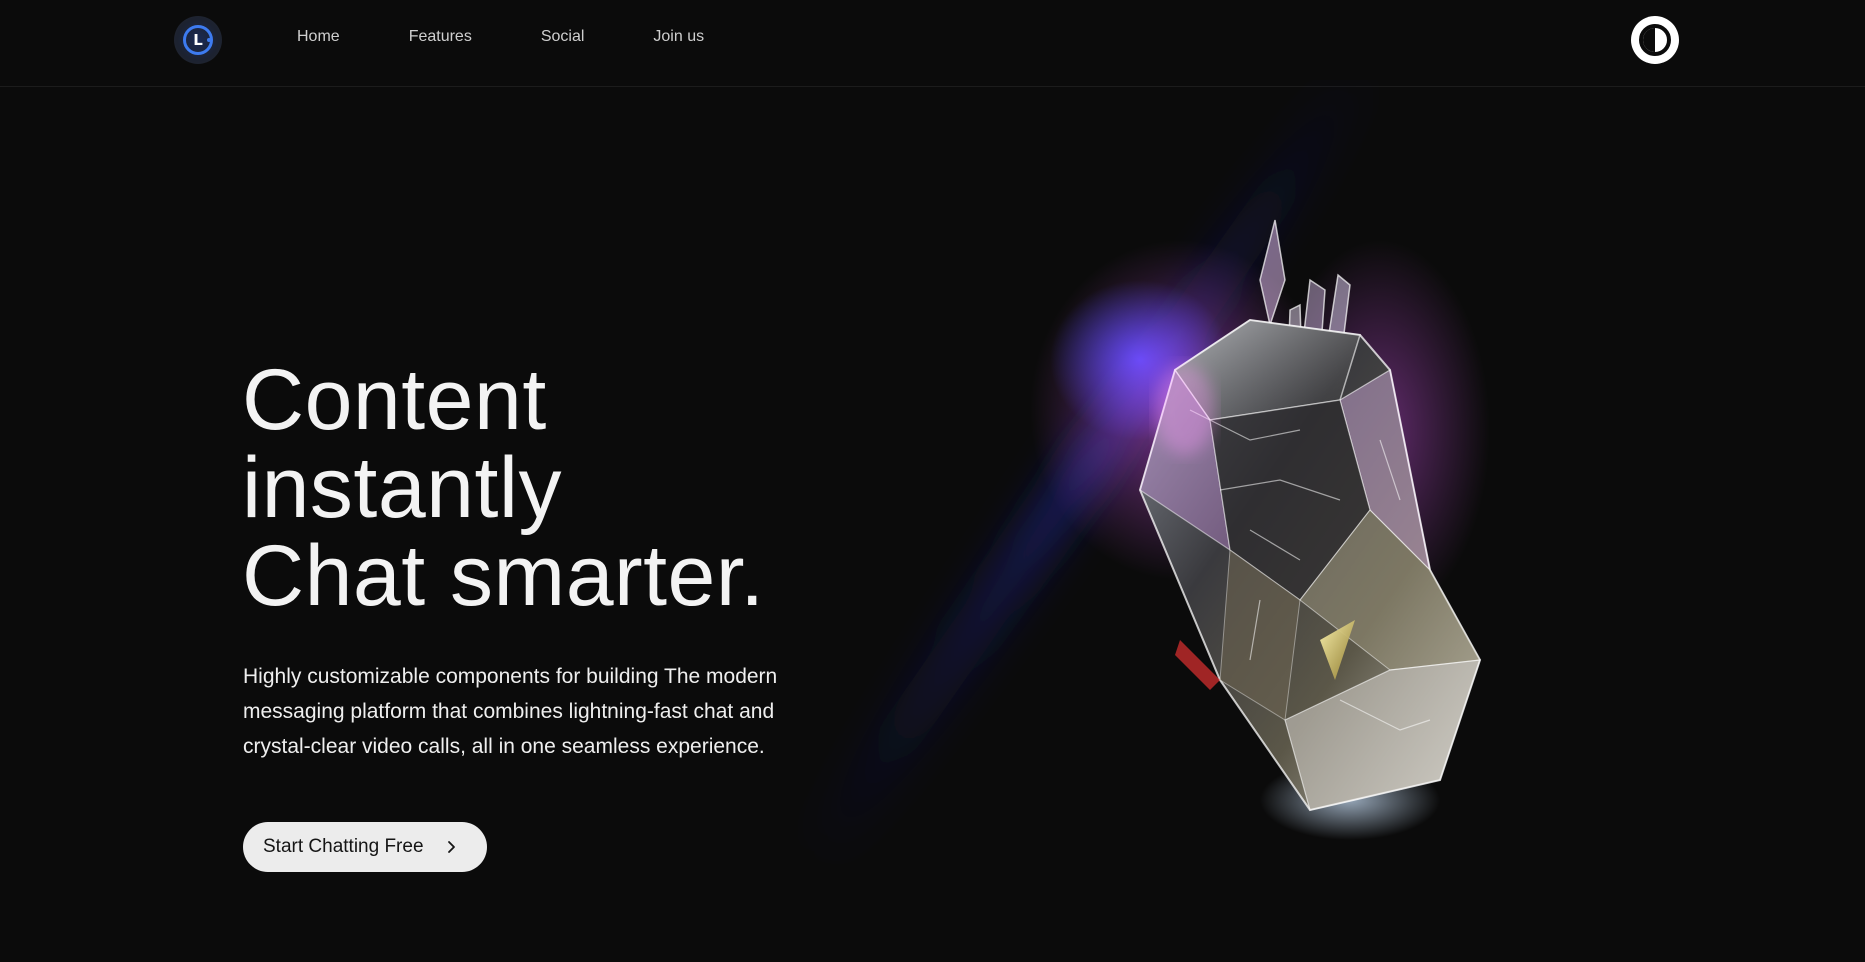 The image size is (1865, 962). What do you see at coordinates (678, 37) in the screenshot?
I see `nav-link-join-us: Join us` at bounding box center [678, 37].